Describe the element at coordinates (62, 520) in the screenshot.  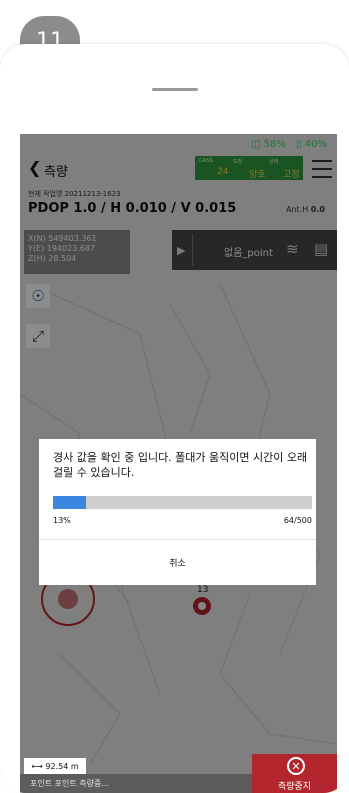
I see `progress-percent: 13%` at that location.